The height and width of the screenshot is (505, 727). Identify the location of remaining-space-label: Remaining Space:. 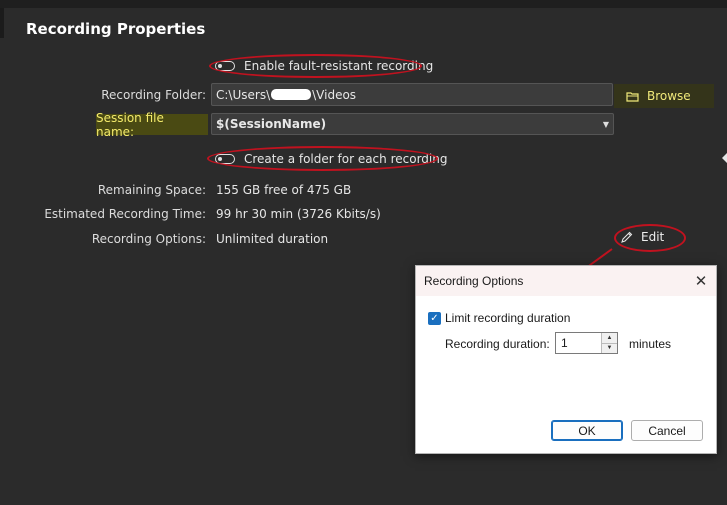
(151, 190).